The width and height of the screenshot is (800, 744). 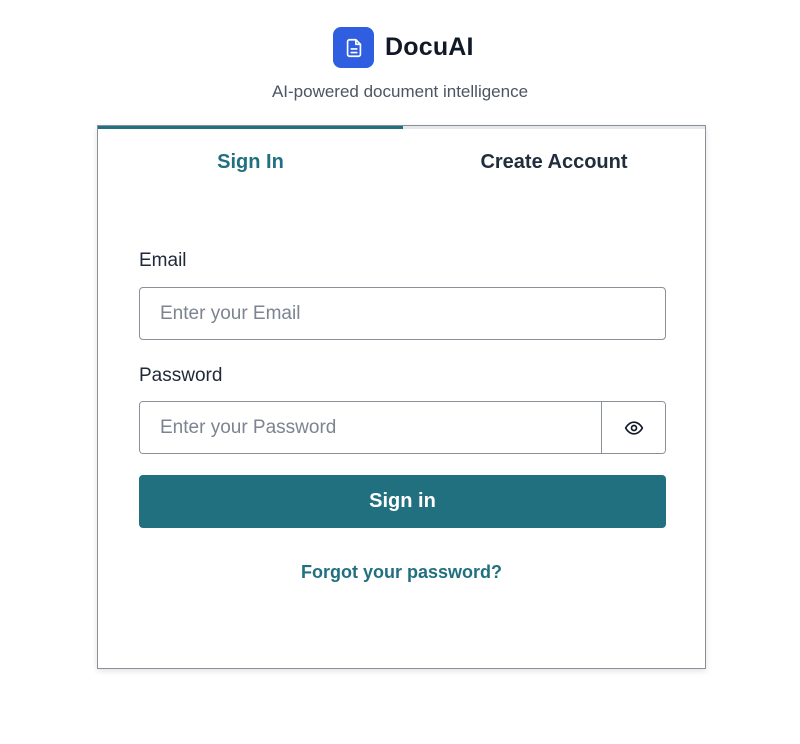 What do you see at coordinates (401, 572) in the screenshot?
I see `forgot-password-link: Forgot your password?` at bounding box center [401, 572].